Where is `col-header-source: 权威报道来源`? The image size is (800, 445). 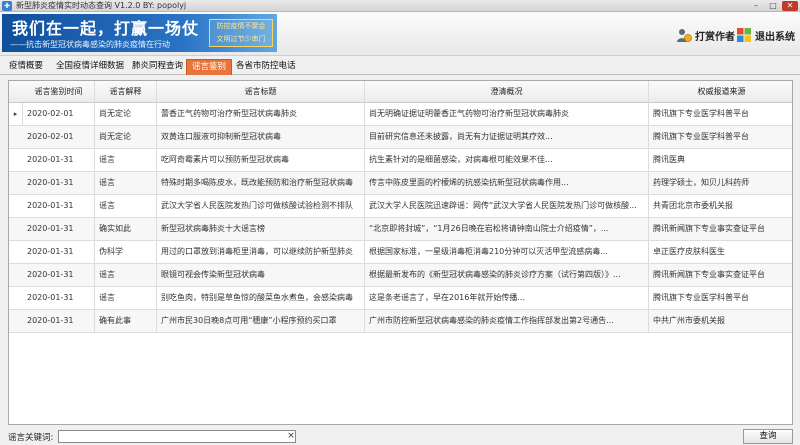
col-header-source: 权威报道来源 is located at coordinates (720, 92).